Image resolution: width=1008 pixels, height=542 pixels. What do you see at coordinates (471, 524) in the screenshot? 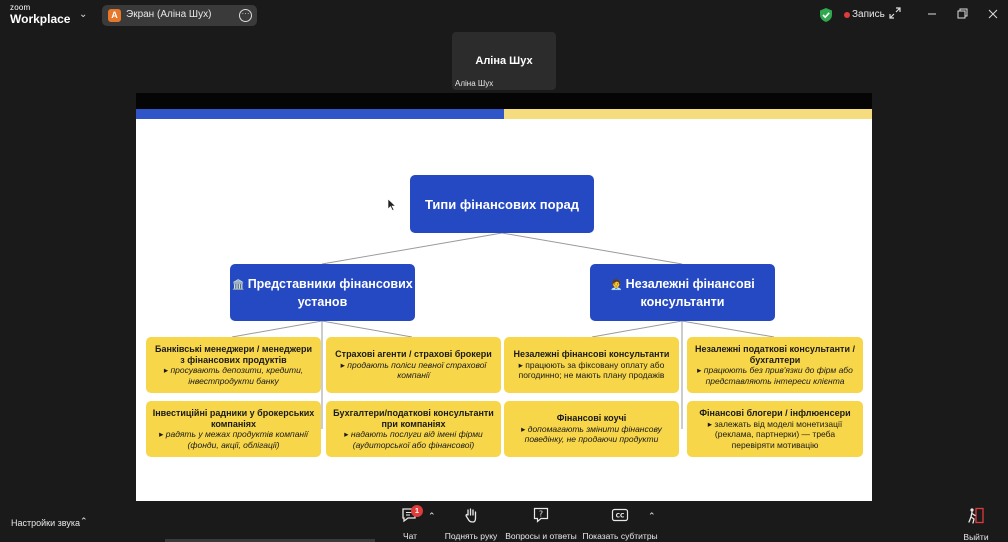
I see `raise-hand-button: Поднять руку` at bounding box center [471, 524].